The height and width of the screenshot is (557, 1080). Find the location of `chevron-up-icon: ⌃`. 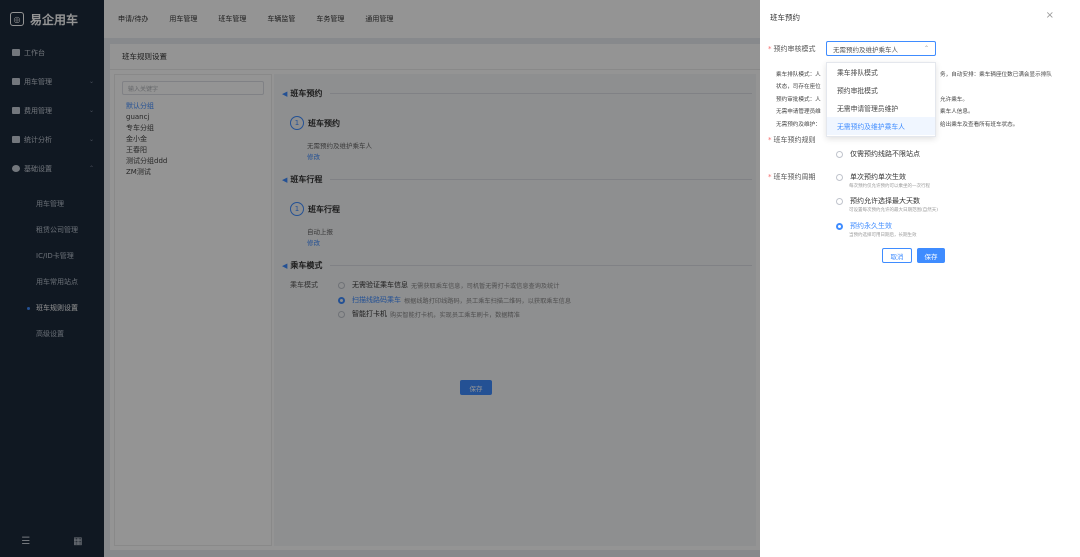

chevron-up-icon: ⌃ is located at coordinates (926, 48).